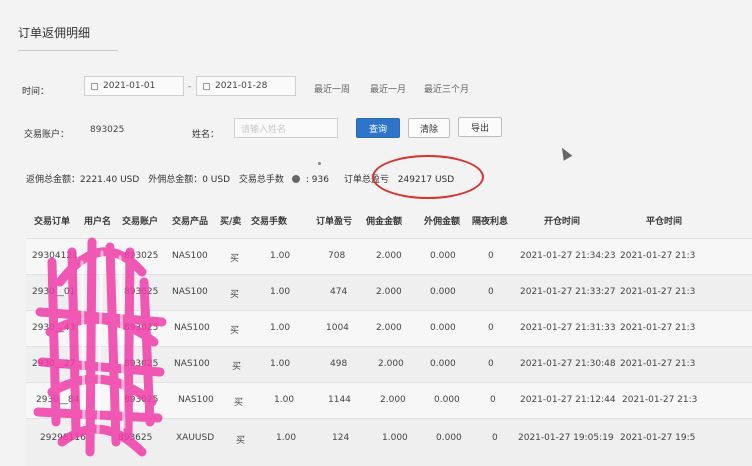 The width and height of the screenshot is (752, 466). What do you see at coordinates (319, 163) in the screenshot?
I see `tooltip-dot` at bounding box center [319, 163].